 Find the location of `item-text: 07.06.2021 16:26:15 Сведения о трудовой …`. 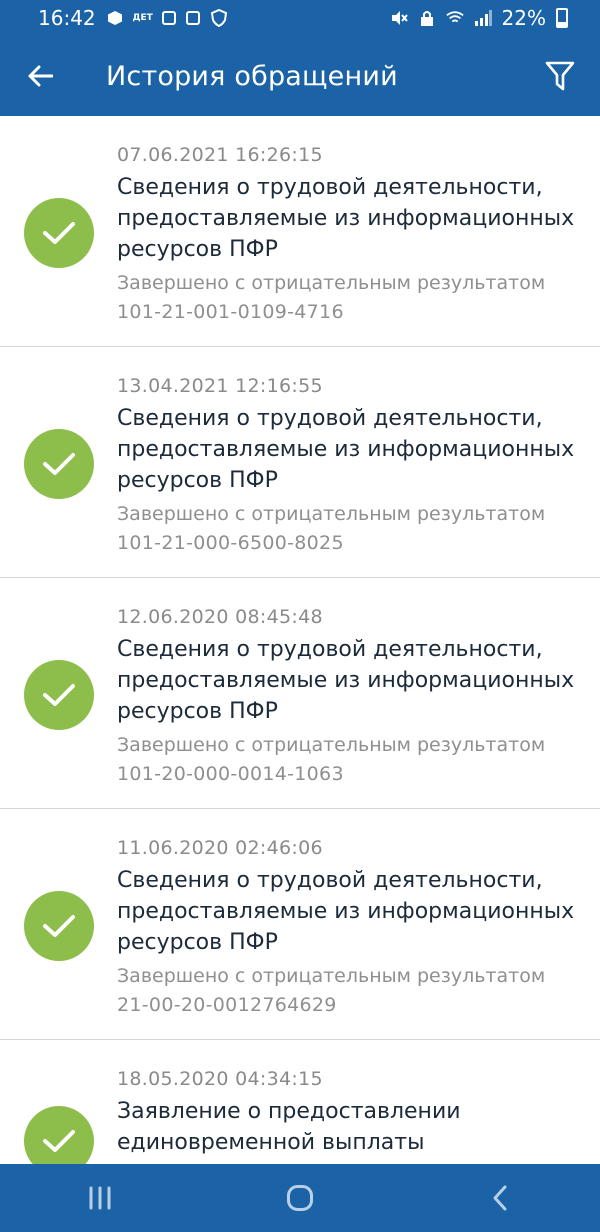

item-text: 07.06.2021 16:26:15 Сведения о трудовой … is located at coordinates (348, 235).